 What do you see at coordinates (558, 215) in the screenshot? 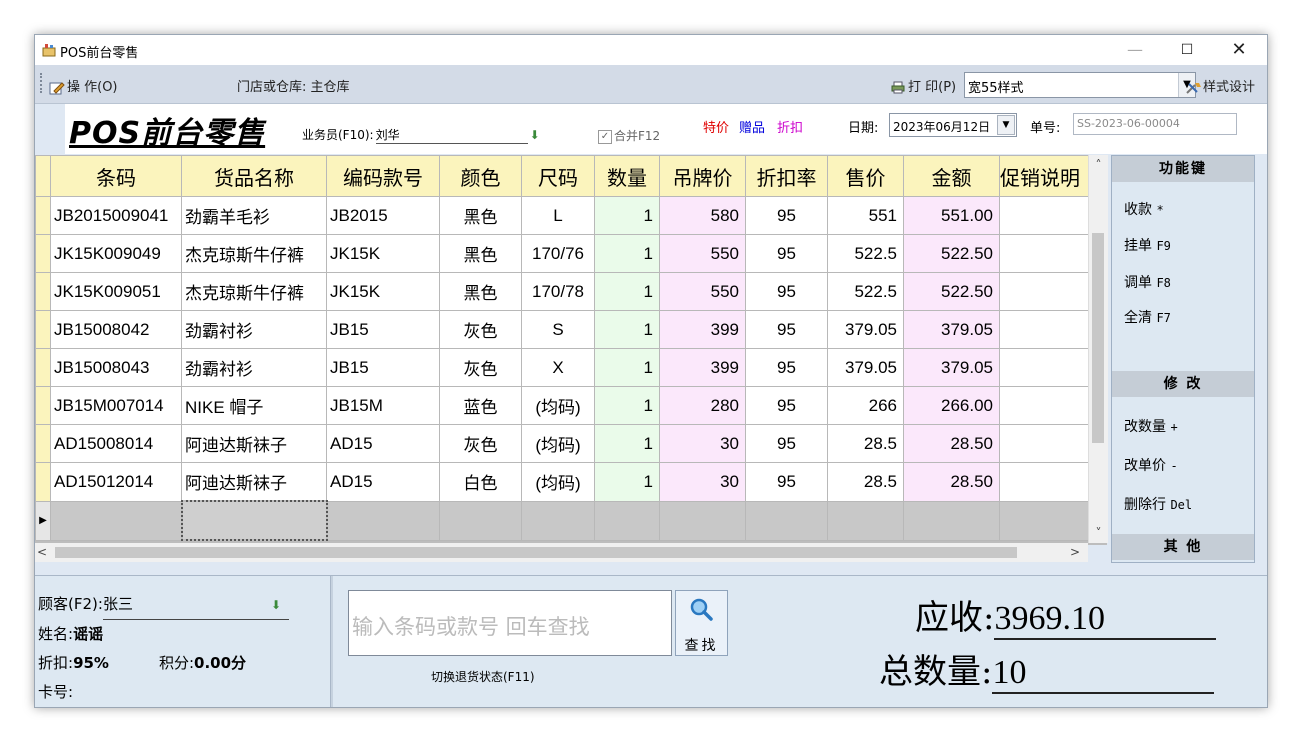
I see `size-cell: L` at bounding box center [558, 215].